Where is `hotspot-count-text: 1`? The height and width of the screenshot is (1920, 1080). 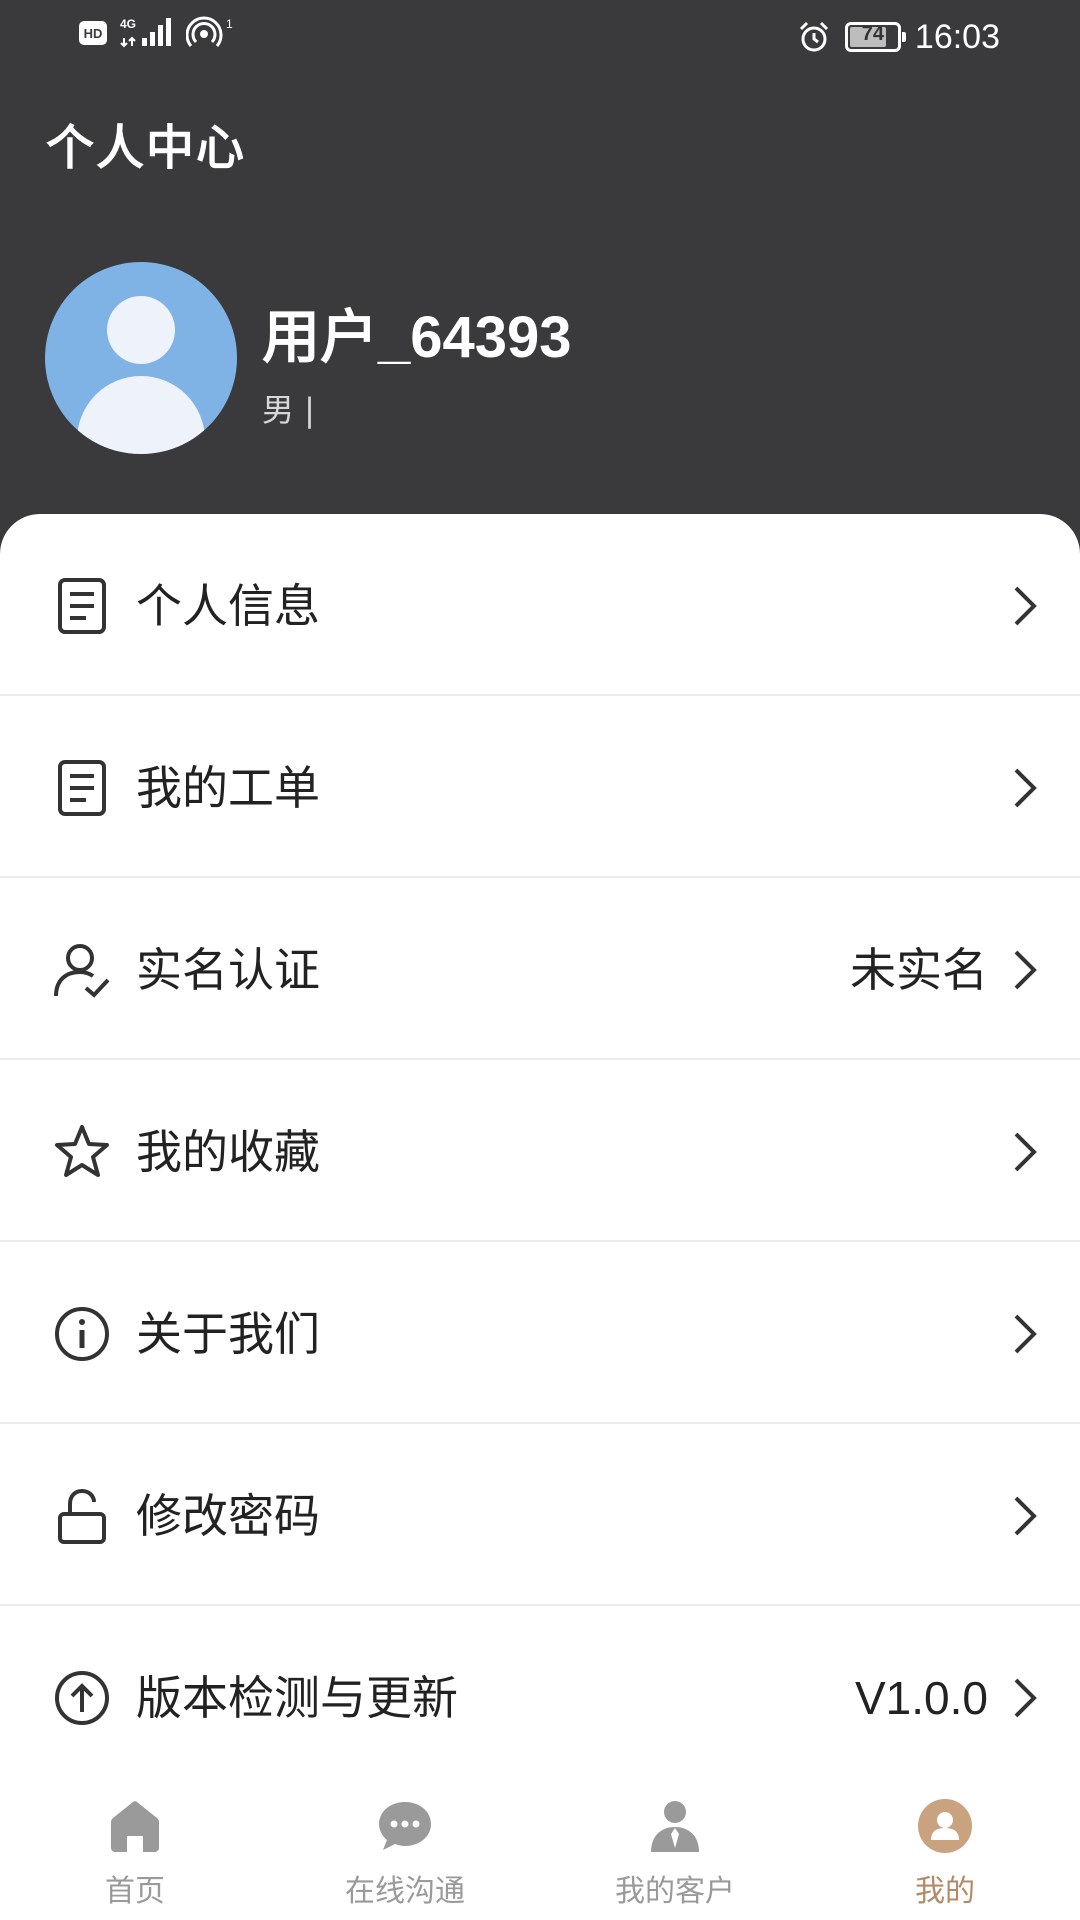 hotspot-count-text: 1 is located at coordinates (229, 24).